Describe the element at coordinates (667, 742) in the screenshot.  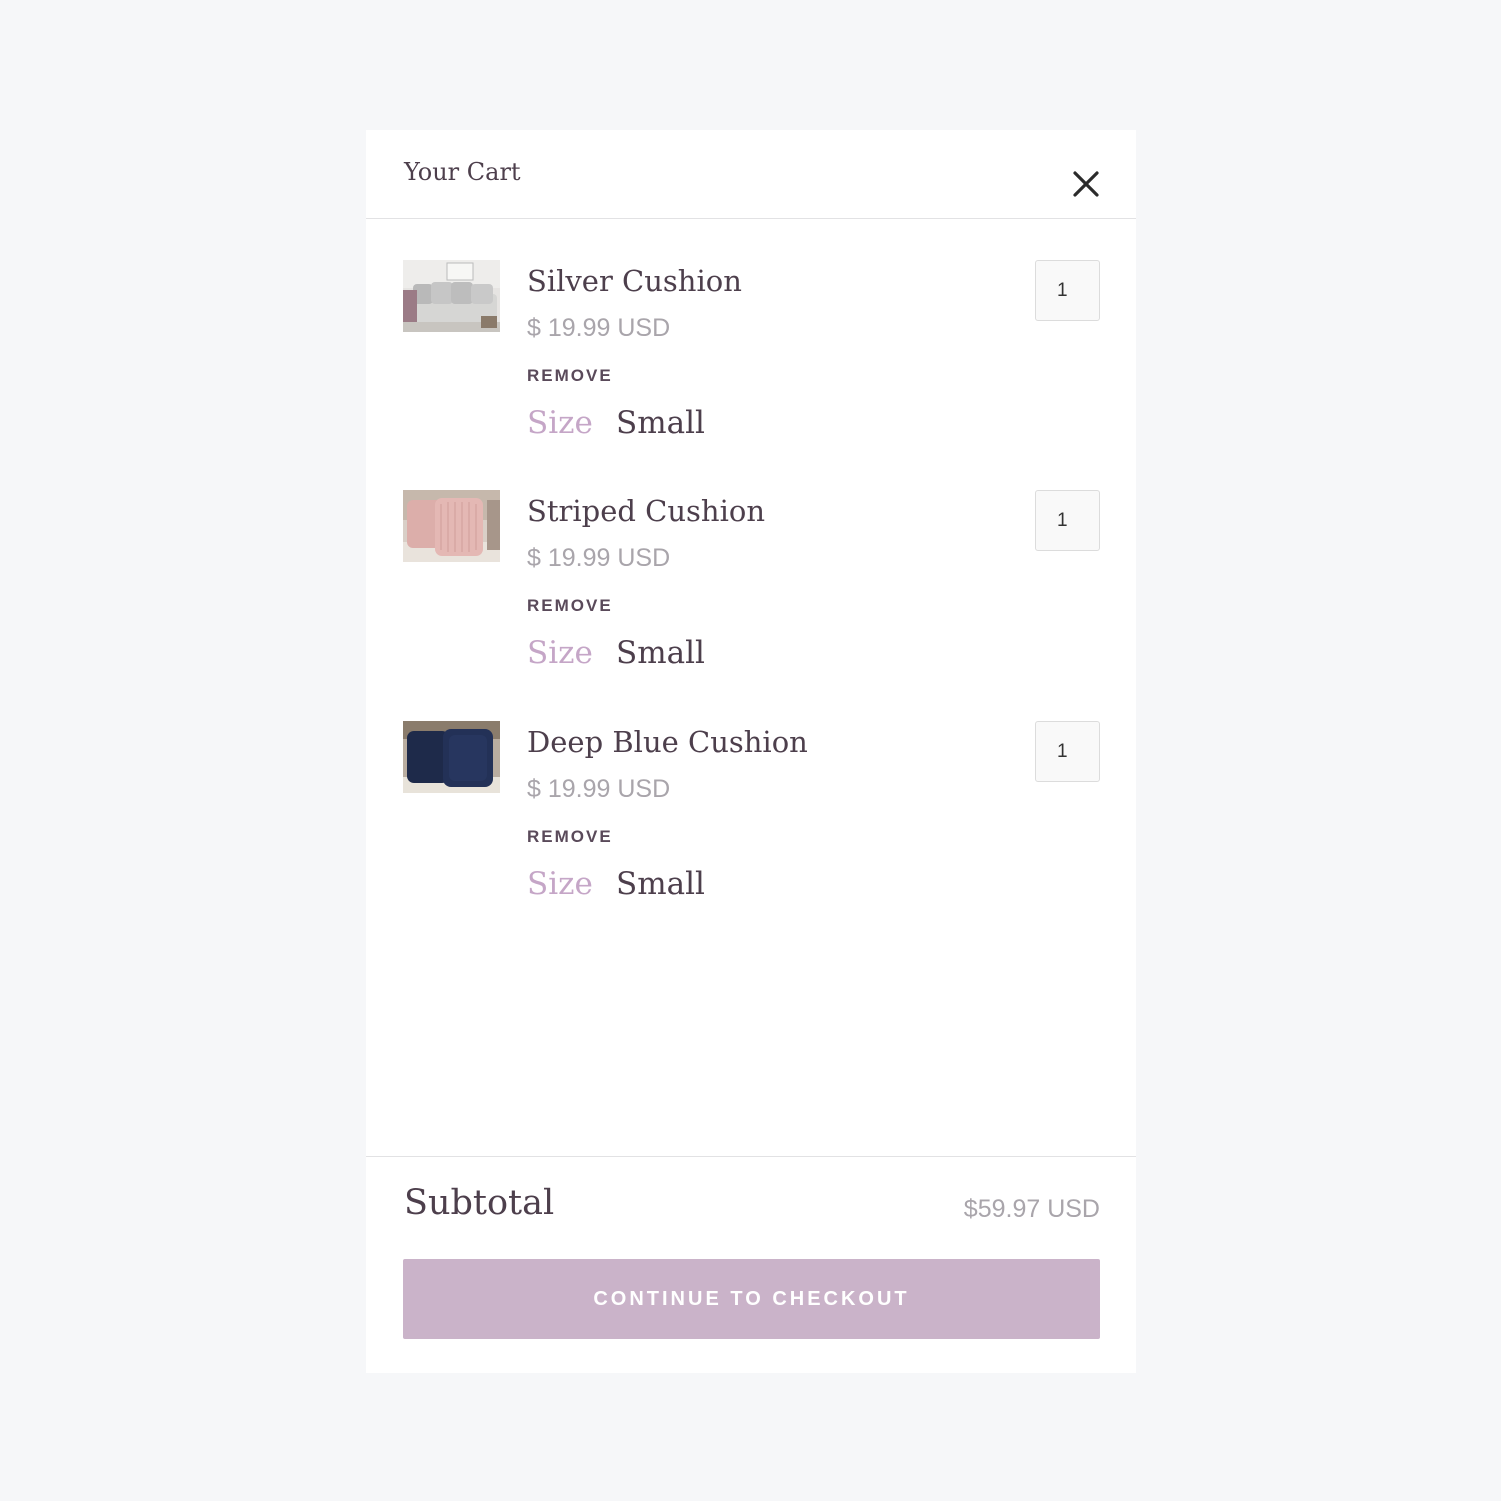
I see `item-name: Deep Blue Cushion` at that location.